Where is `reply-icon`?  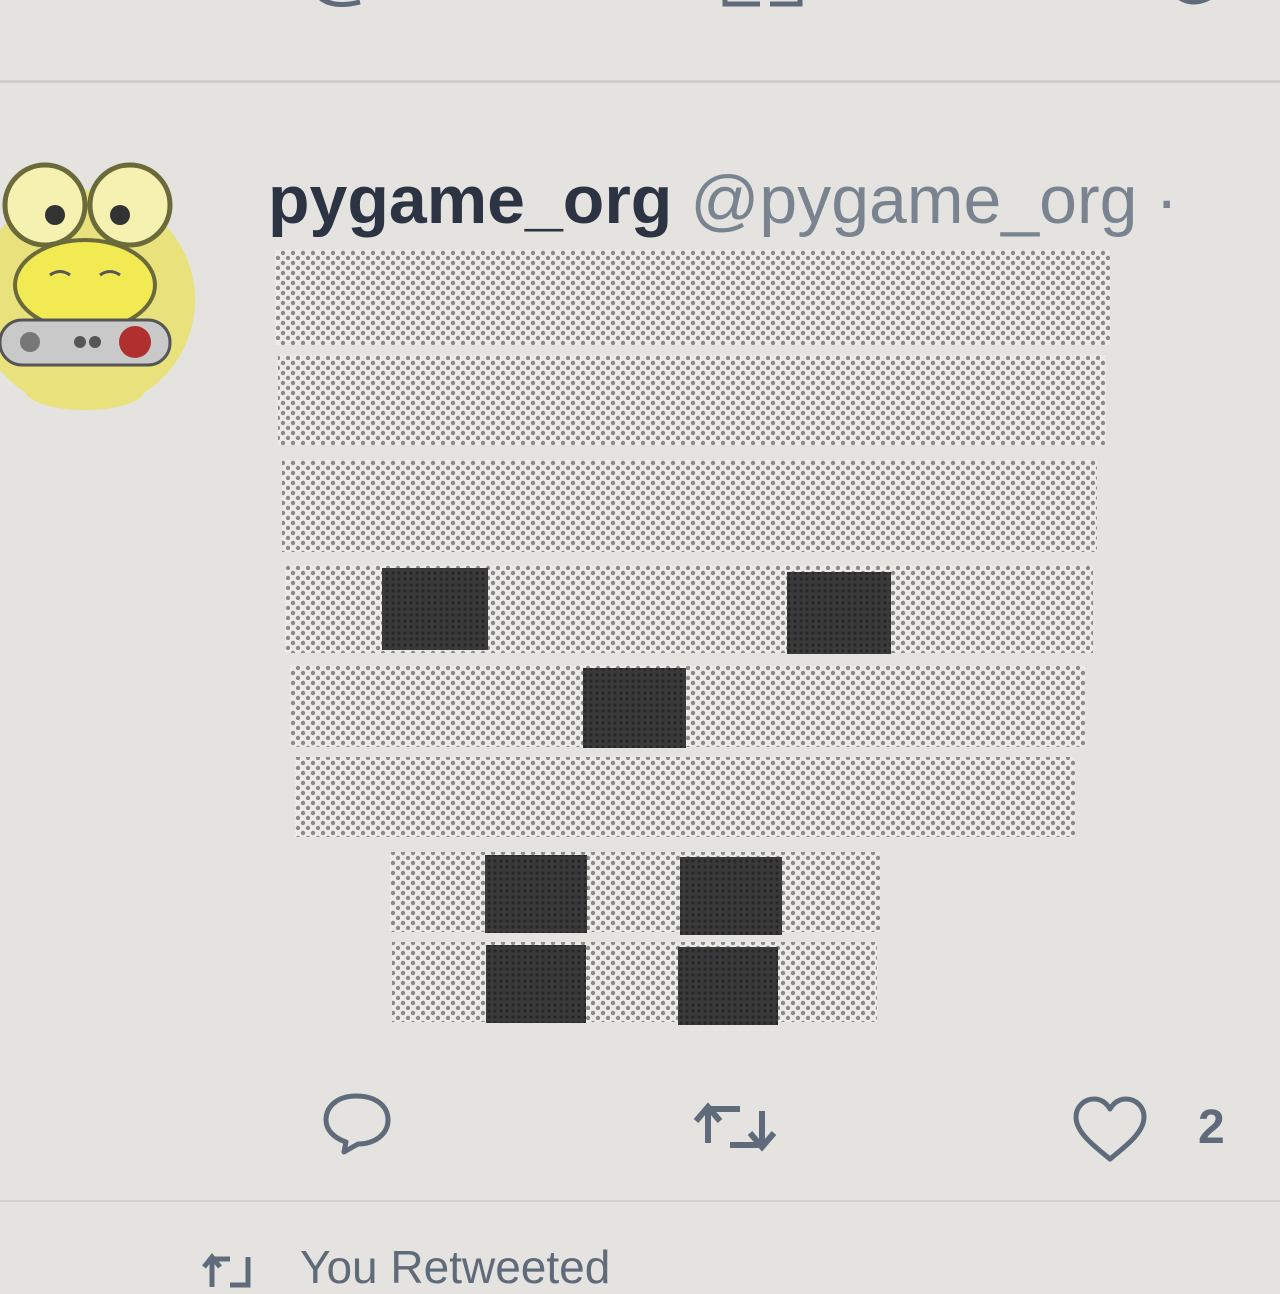
reply-icon is located at coordinates (358, 1125).